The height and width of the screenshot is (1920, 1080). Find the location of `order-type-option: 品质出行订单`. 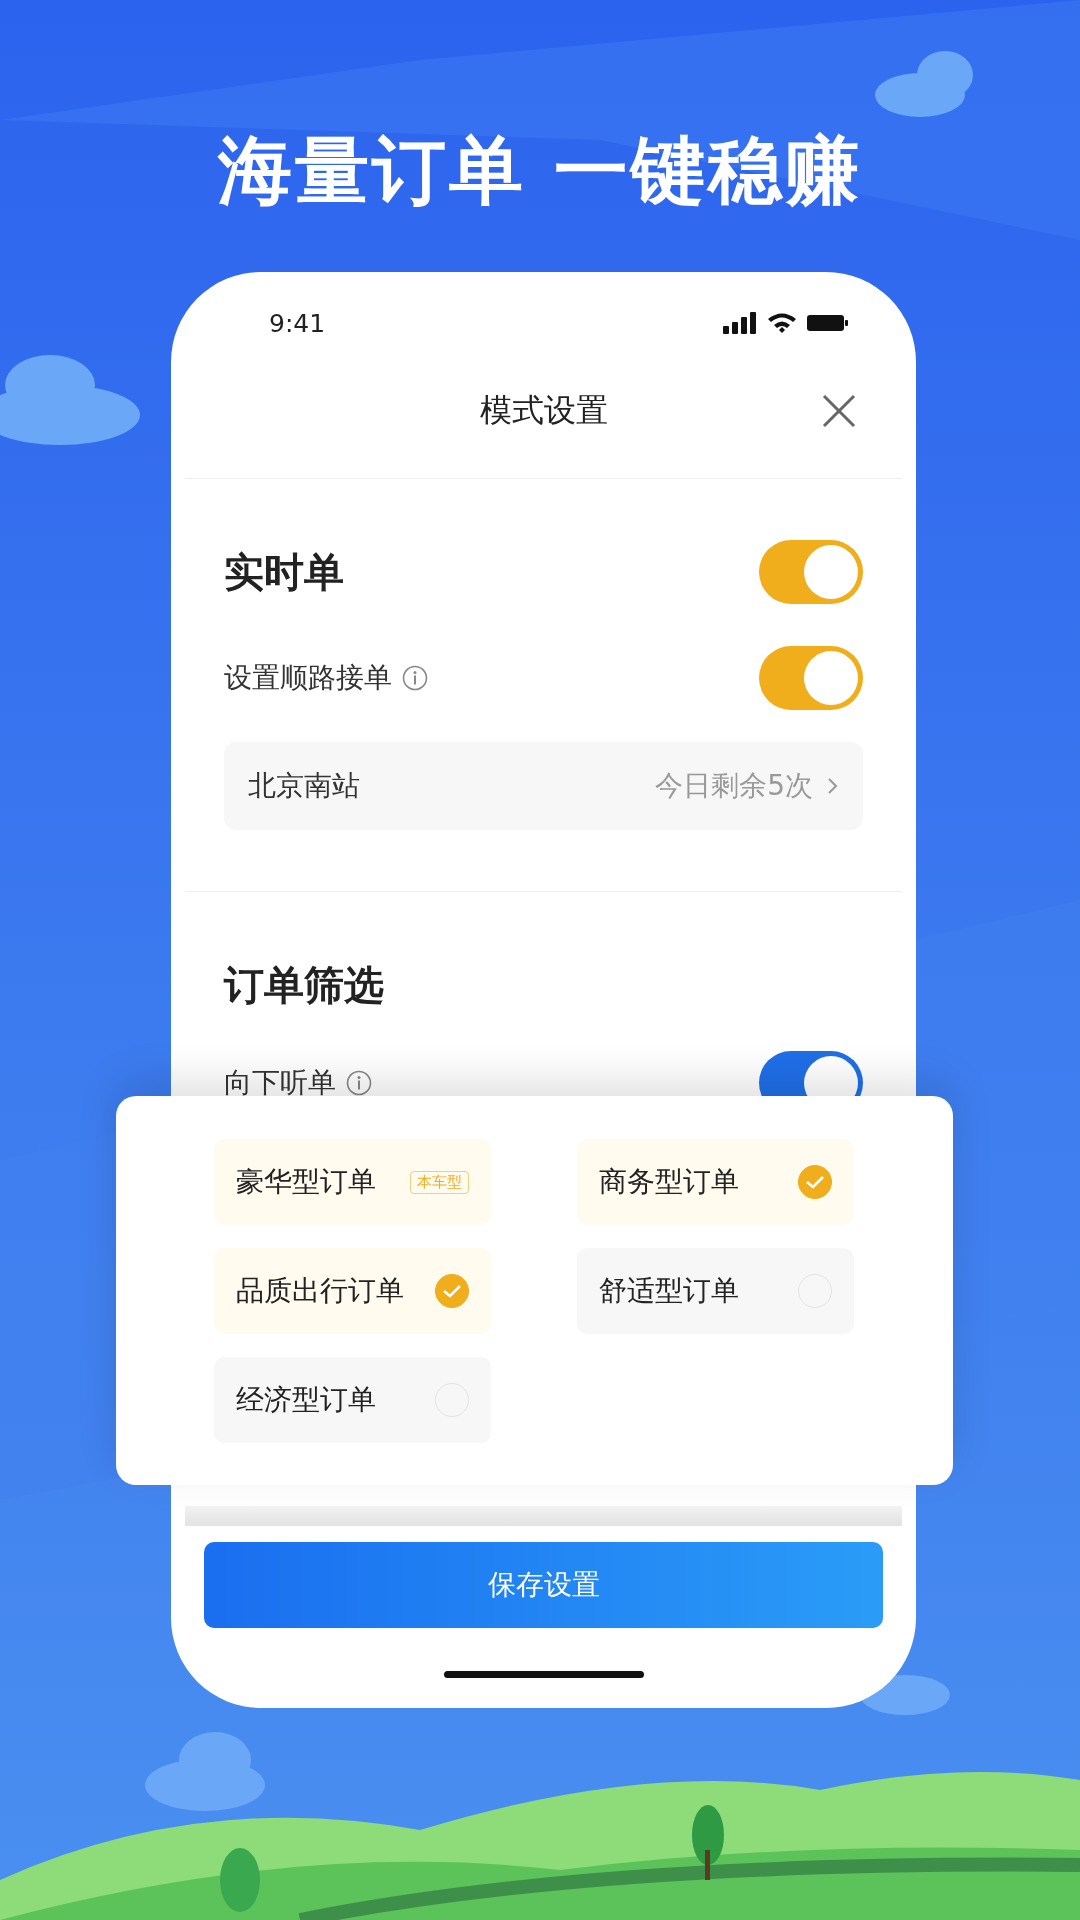

order-type-option: 品质出行订单 is located at coordinates (352, 1291).